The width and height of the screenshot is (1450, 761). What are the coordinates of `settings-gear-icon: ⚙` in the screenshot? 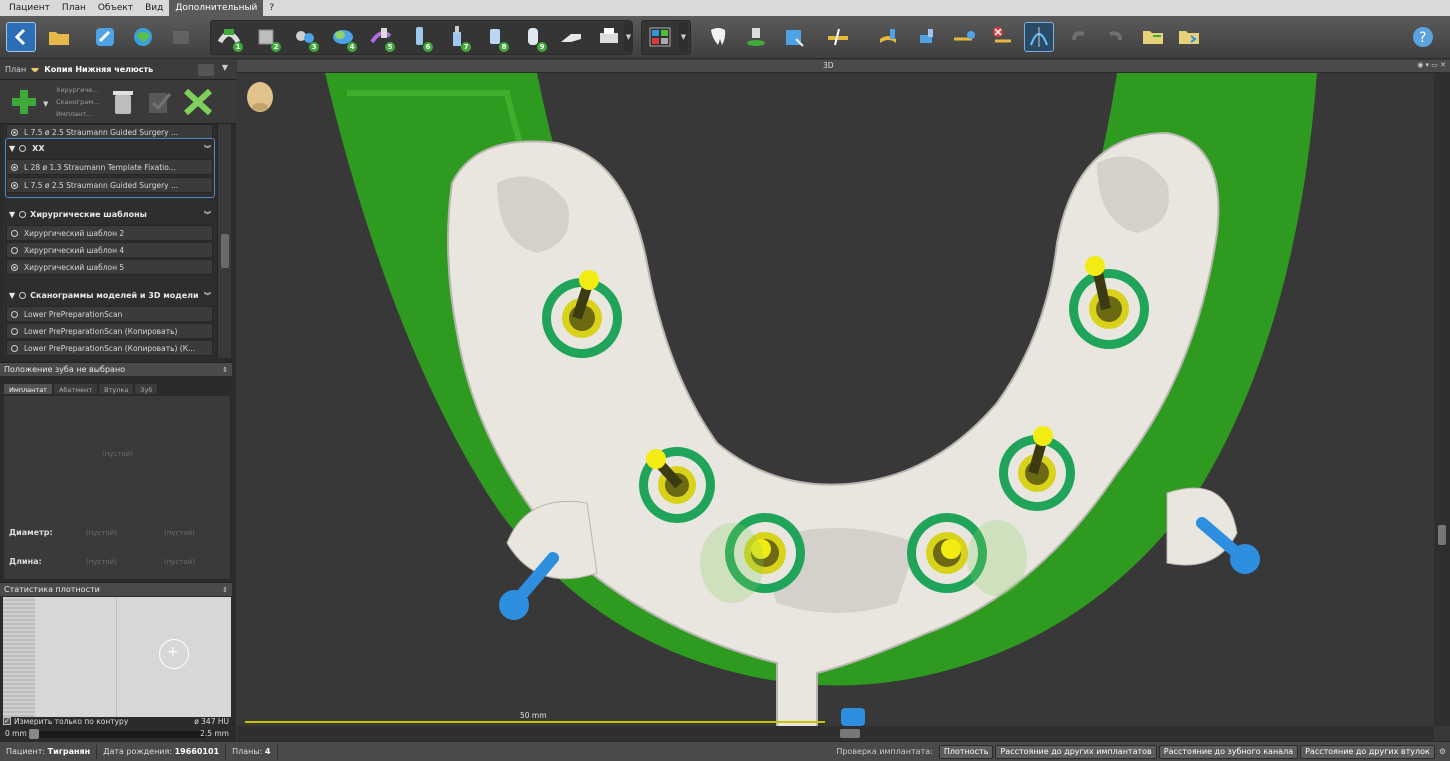 It's located at (1442, 751).